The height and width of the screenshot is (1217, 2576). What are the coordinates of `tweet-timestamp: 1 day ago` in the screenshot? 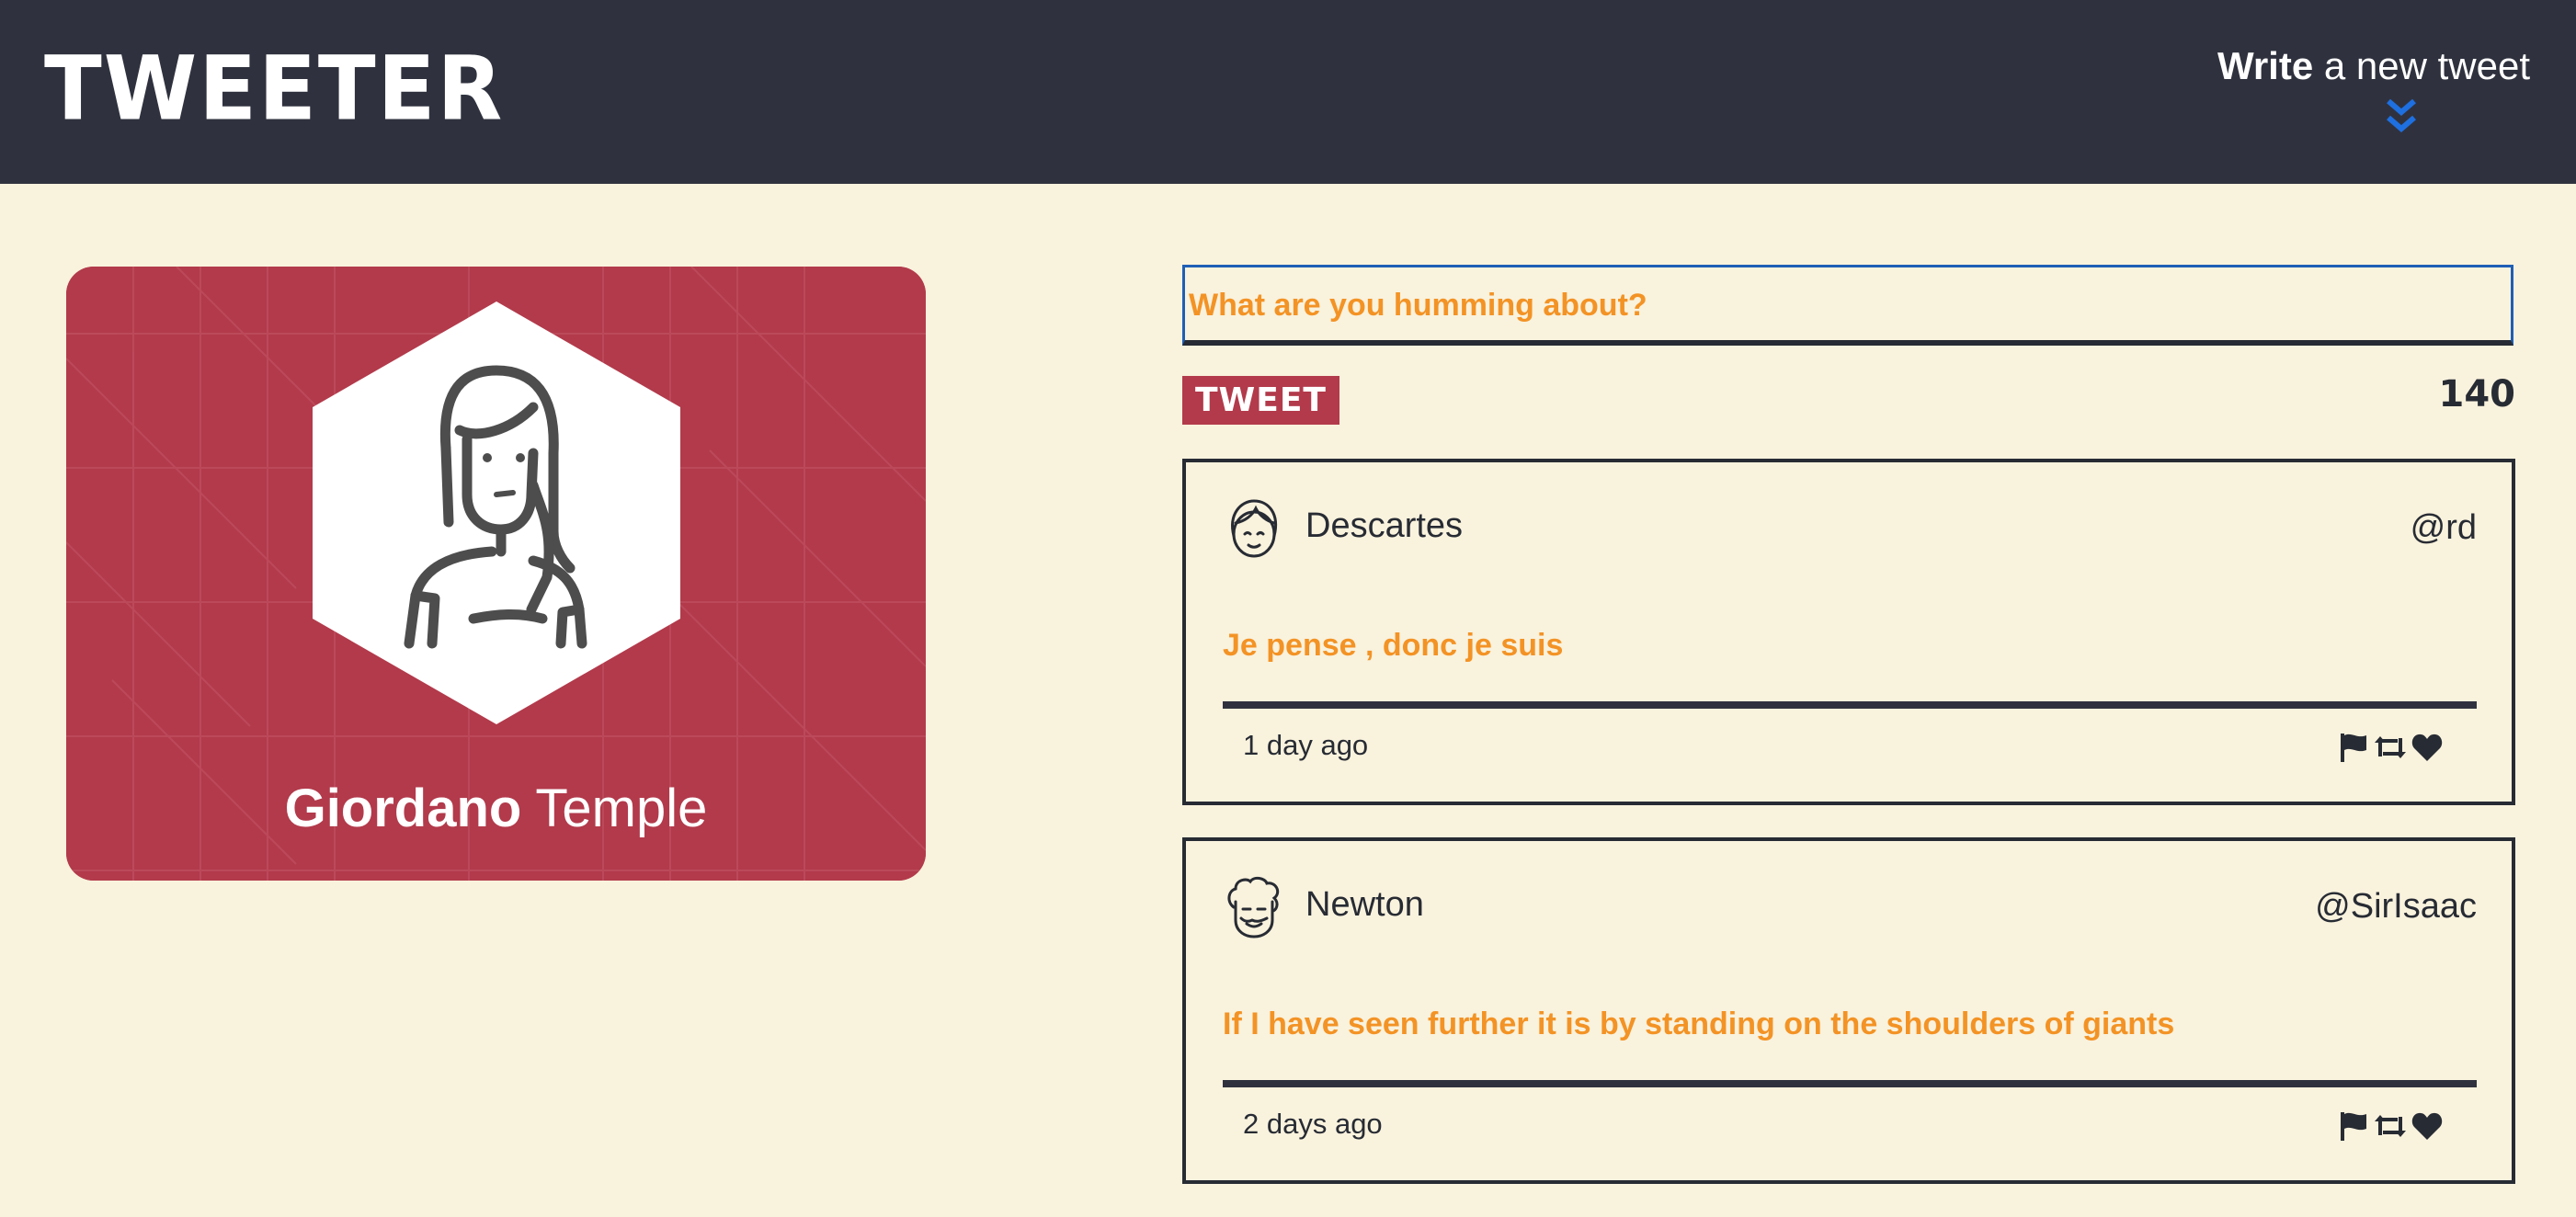 It's located at (1306, 745).